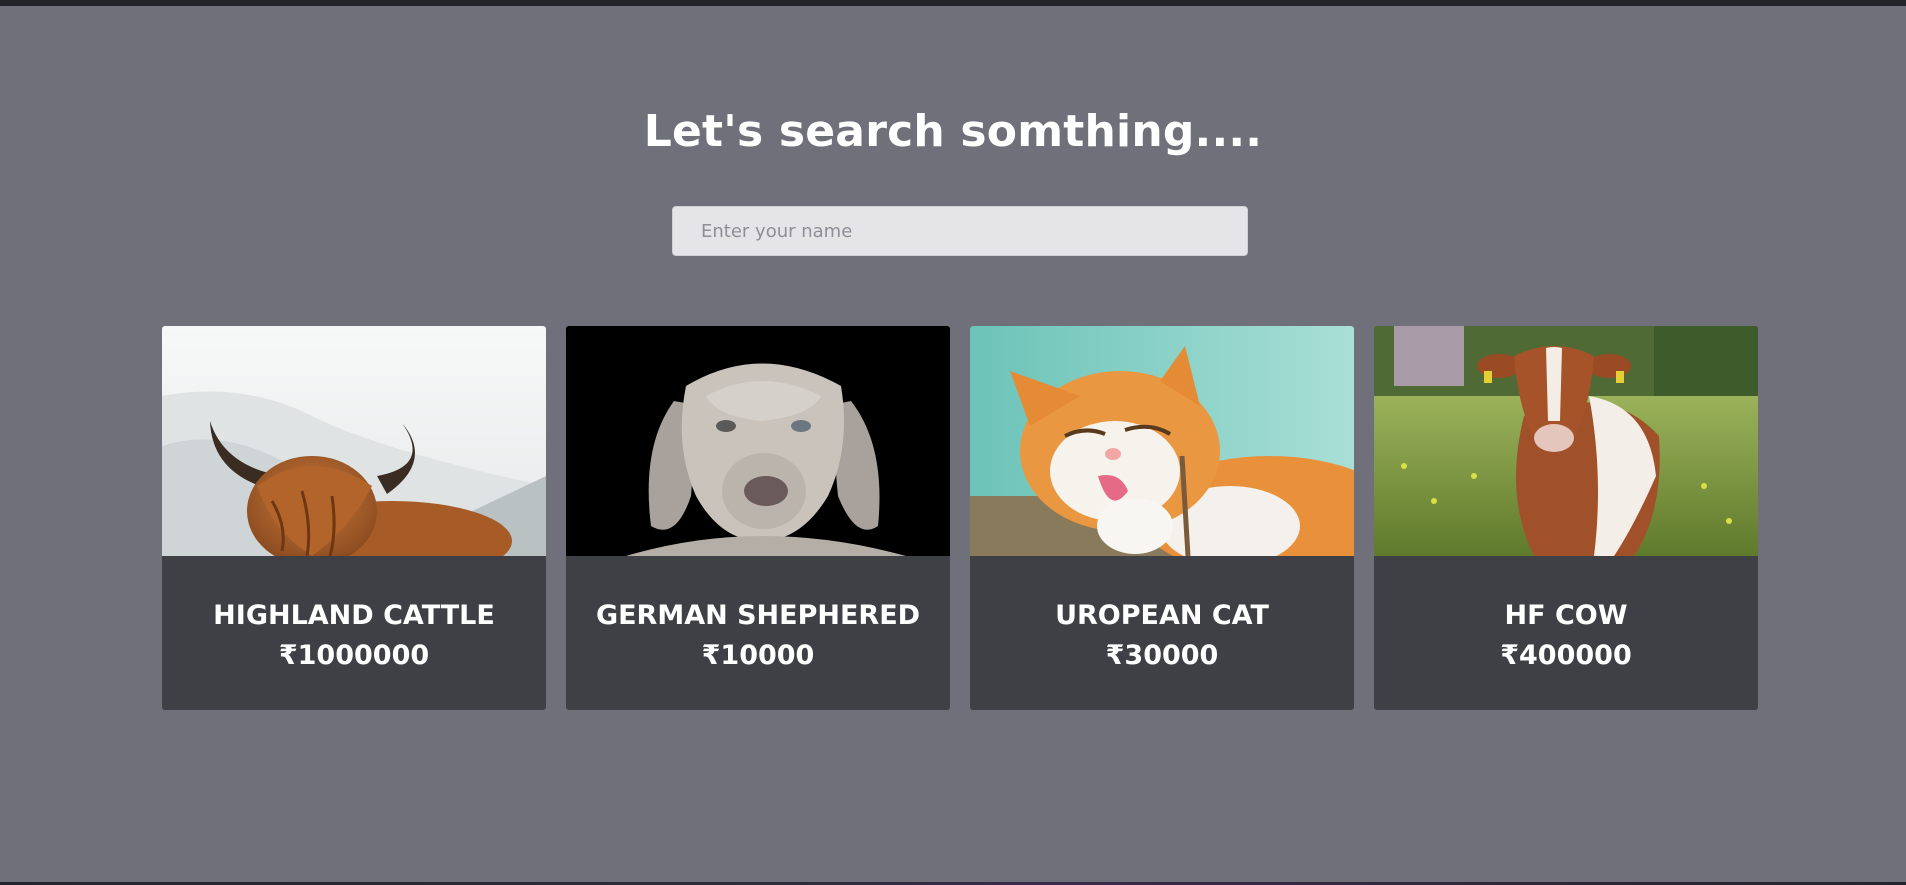 The image size is (1906, 885). I want to click on search-input, so click(960, 231).